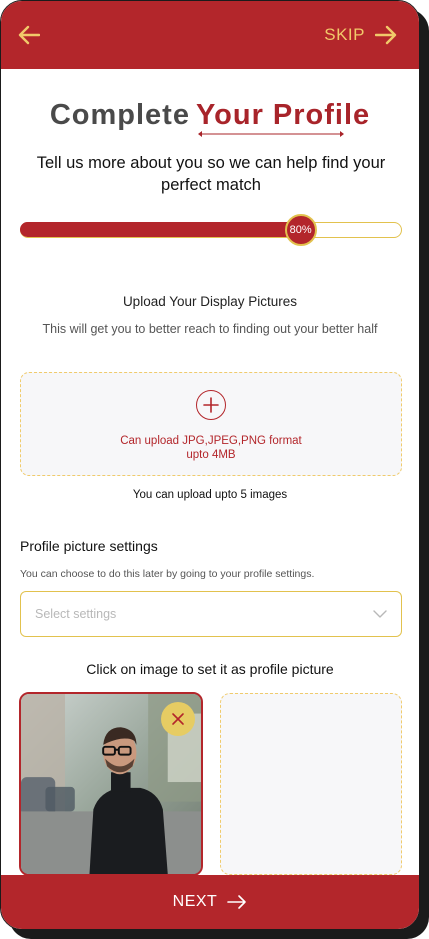  What do you see at coordinates (211, 441) in the screenshot?
I see `dropzone-format-text: Can upload JPG,JPEG,PNG format` at bounding box center [211, 441].